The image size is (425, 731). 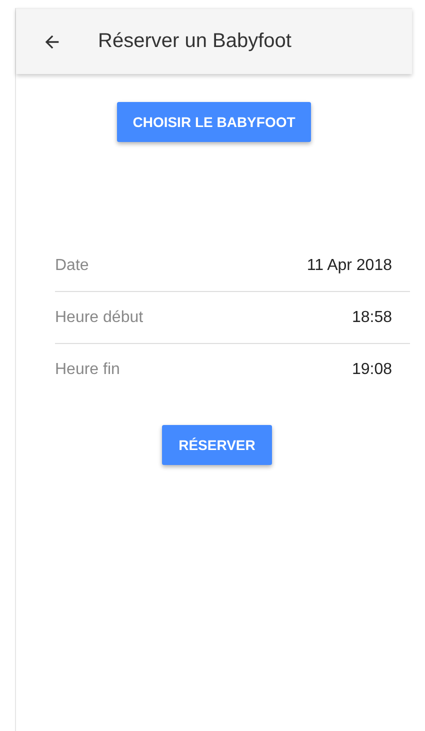 I want to click on screen-title: Réserver un Babyfoot, so click(x=195, y=41).